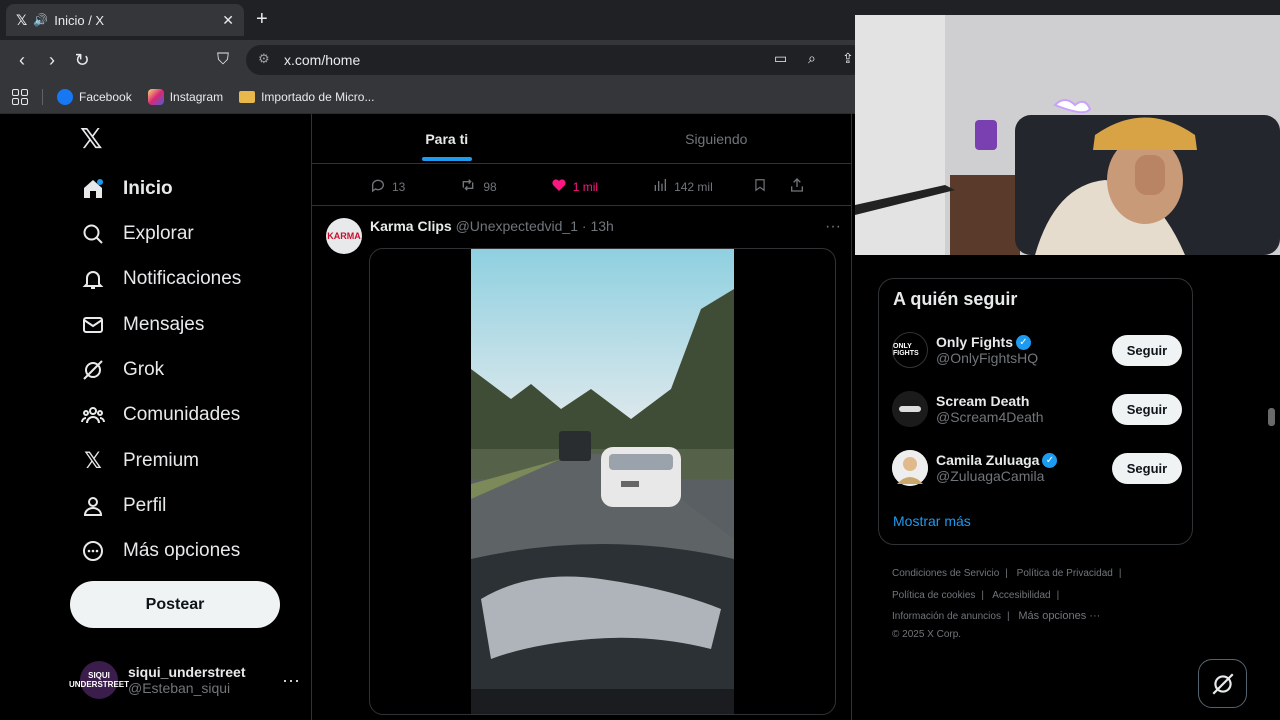 Image resolution: width=1280 pixels, height=720 pixels. Describe the element at coordinates (40, 20) in the screenshot. I see `speaker-icon: 🔊` at that location.